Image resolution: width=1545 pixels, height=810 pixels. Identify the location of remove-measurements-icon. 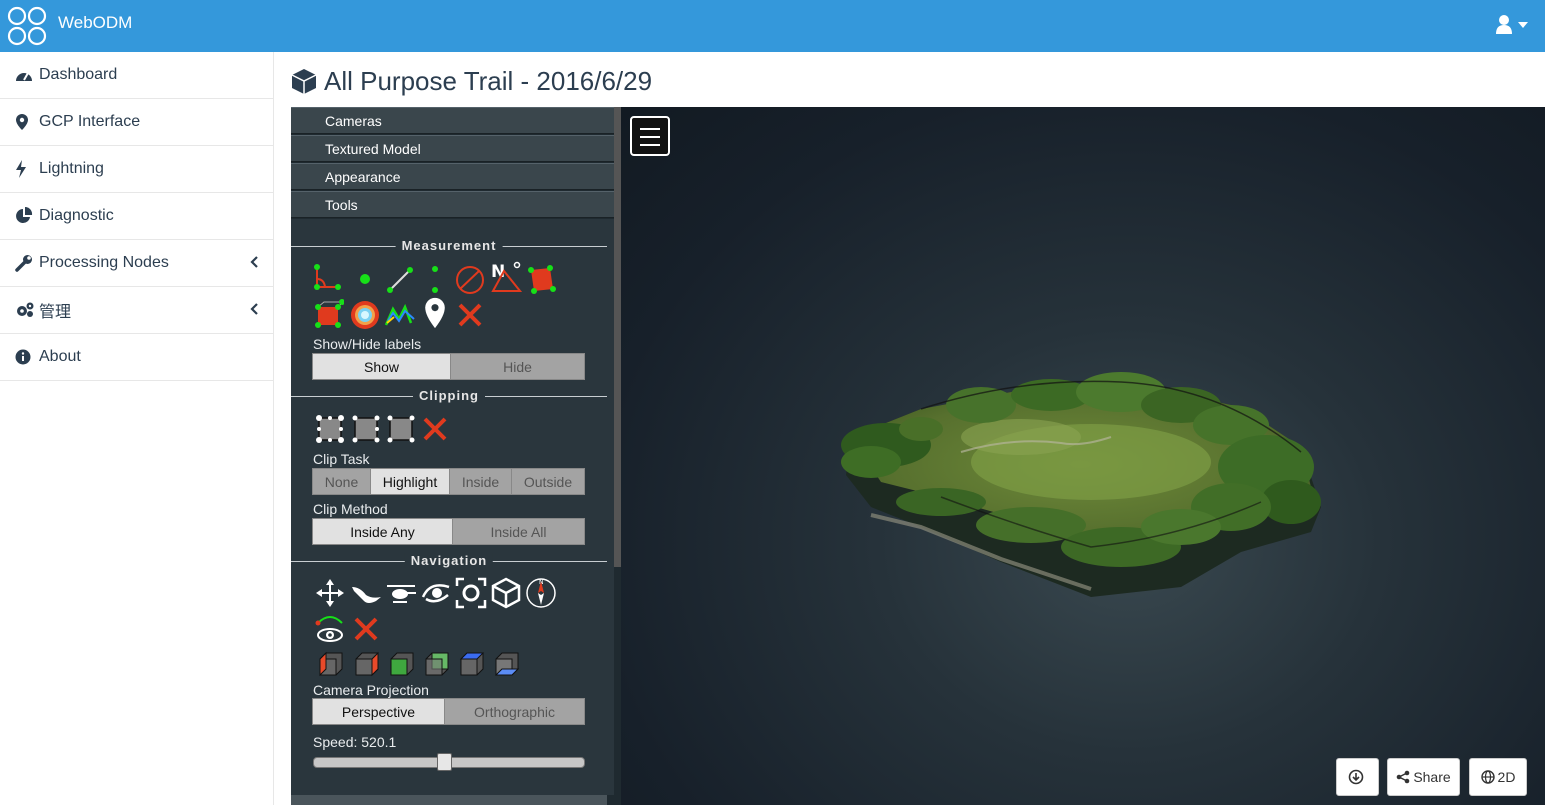
(470, 315).